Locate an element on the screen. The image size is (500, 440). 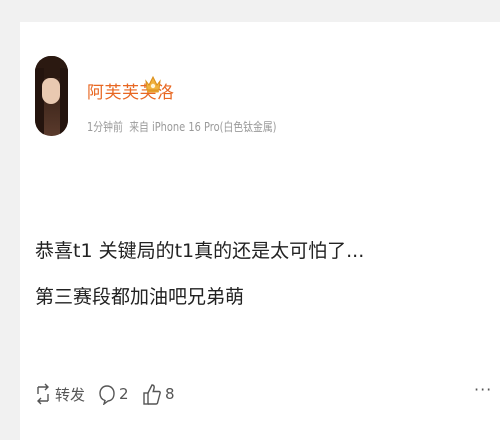
comment-icon is located at coordinates (107, 395).